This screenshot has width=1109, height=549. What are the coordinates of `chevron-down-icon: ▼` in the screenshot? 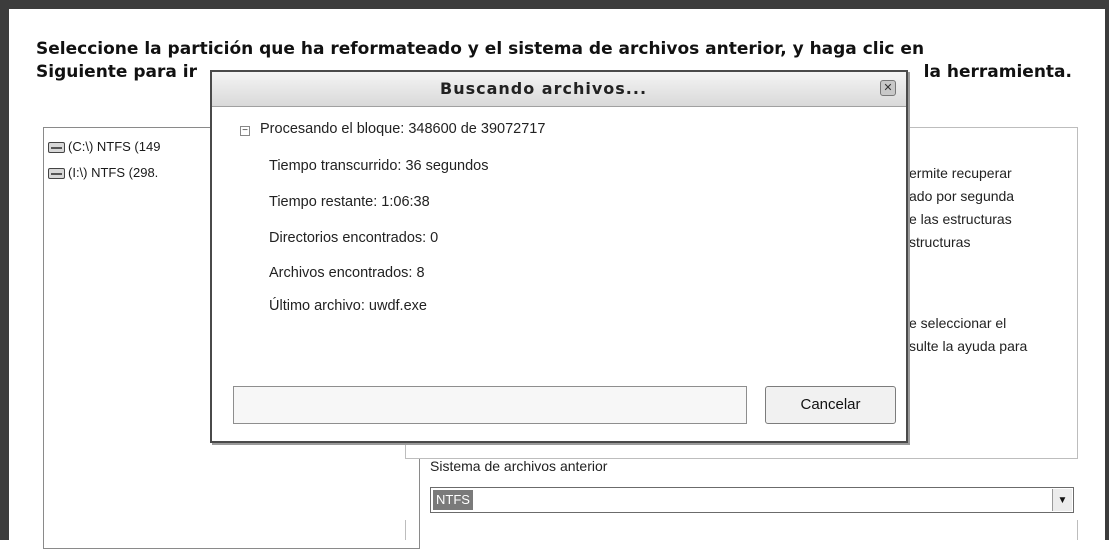 It's located at (1062, 500).